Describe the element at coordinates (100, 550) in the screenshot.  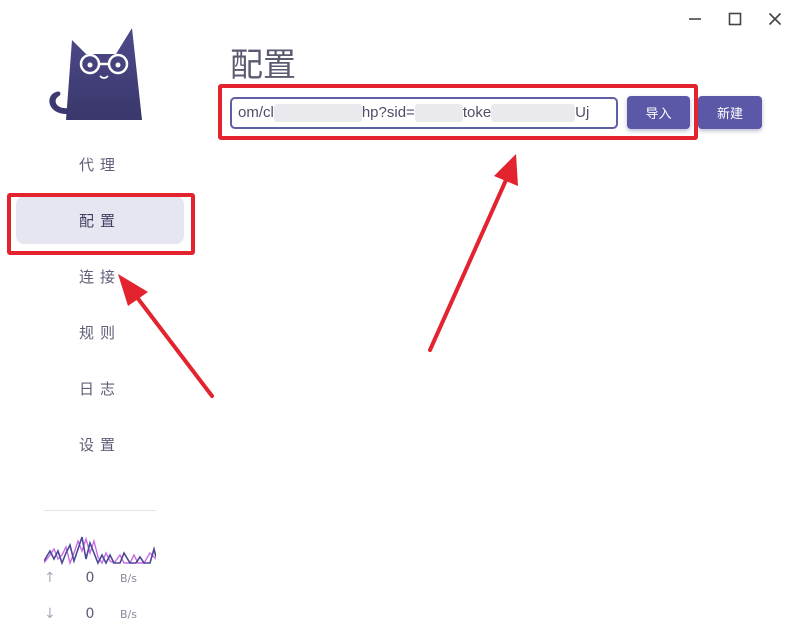
I see `traffic-graph` at that location.